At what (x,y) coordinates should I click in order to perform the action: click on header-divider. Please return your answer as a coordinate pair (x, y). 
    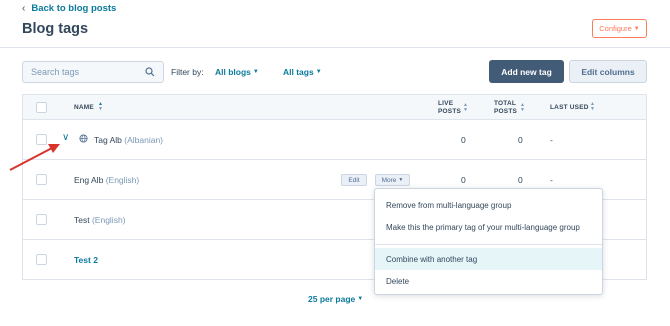
    Looking at the image, I should click on (335, 47).